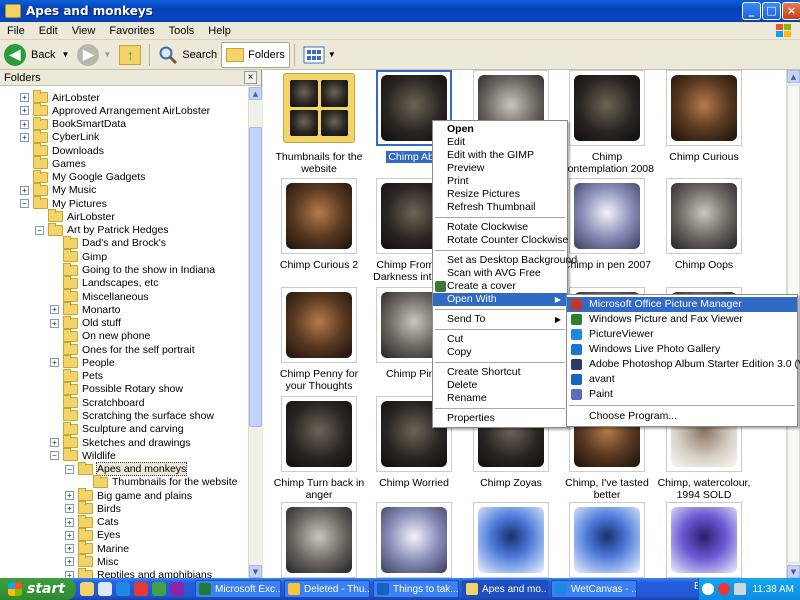 Image resolution: width=800 pixels, height=600 pixels. What do you see at coordinates (122, 349) in the screenshot?
I see `tree-item: Ones for the self portrait` at bounding box center [122, 349].